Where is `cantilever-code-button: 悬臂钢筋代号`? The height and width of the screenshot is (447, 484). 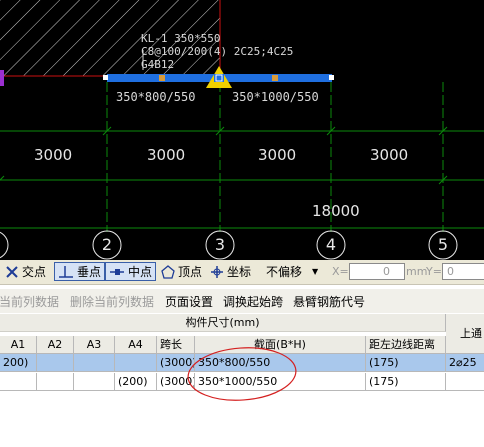 cantilever-code-button: 悬臂钢筋代号 is located at coordinates (329, 301).